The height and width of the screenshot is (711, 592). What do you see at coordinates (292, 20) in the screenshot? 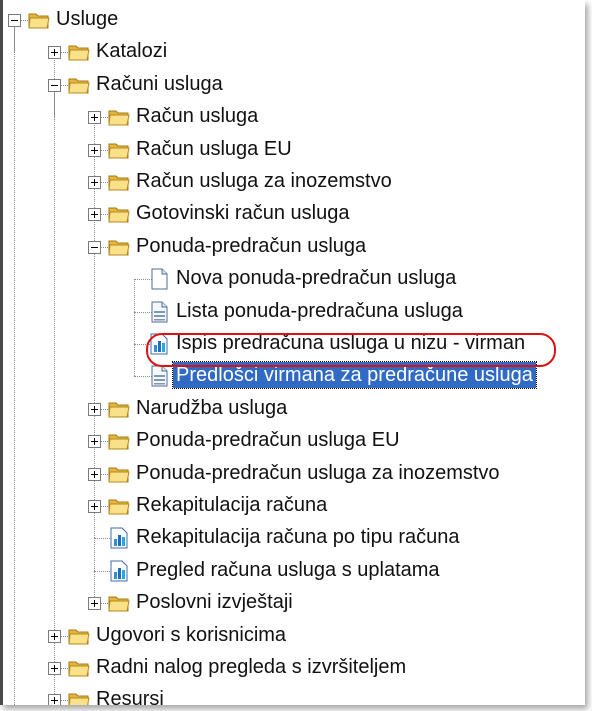
I see `tree-node: Usluge` at bounding box center [292, 20].